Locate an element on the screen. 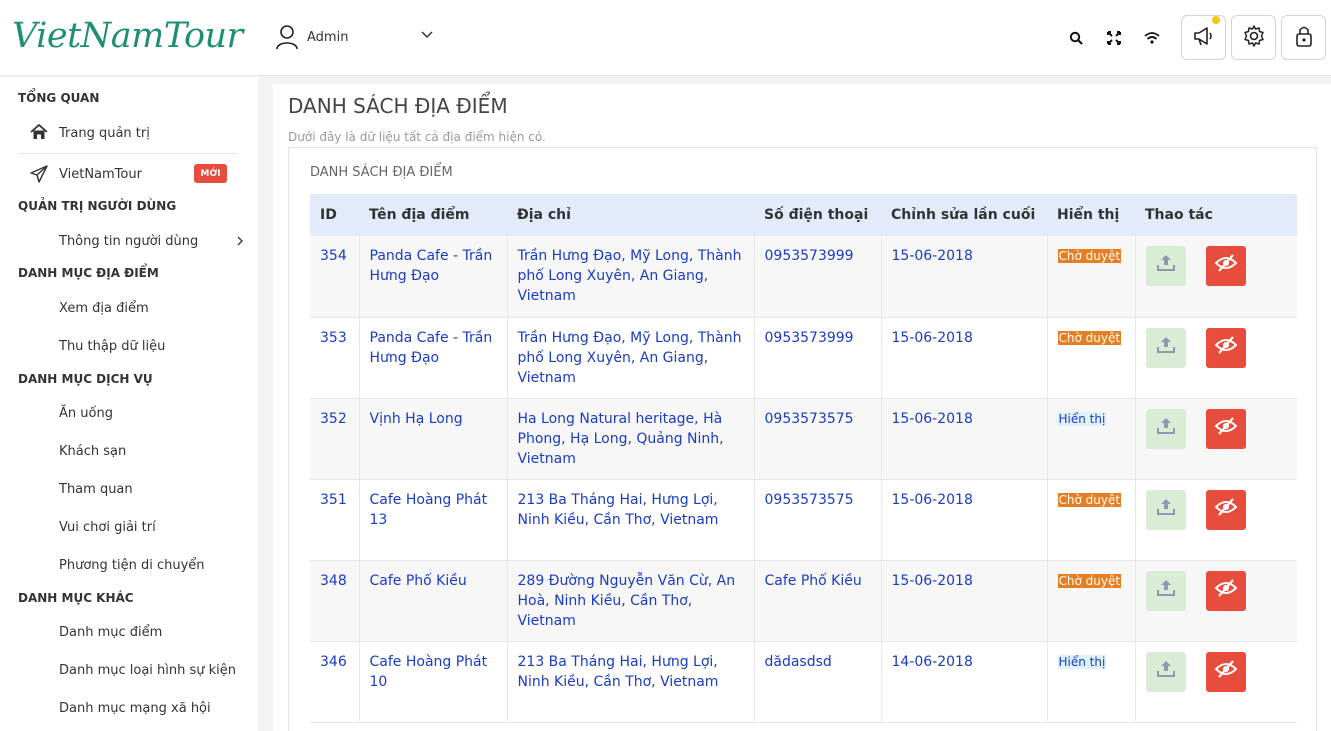 The height and width of the screenshot is (731, 1331). sidebar-item-social-networks: Danh mục mạng xã hội is located at coordinates (128, 708).